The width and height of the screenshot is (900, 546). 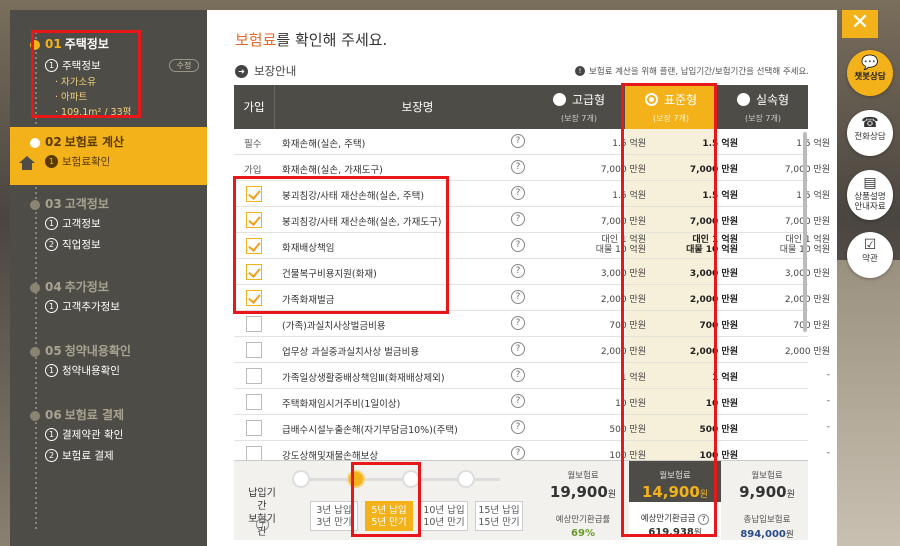 I want to click on chat-icon: 💬, so click(x=870, y=63).